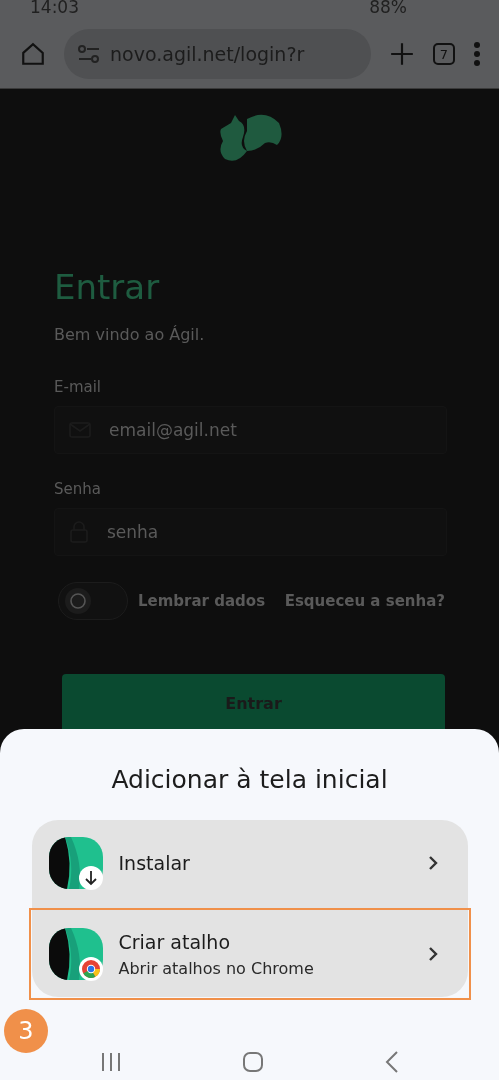  Describe the element at coordinates (269, 430) in the screenshot. I see `email-input: email@agil.net` at that location.